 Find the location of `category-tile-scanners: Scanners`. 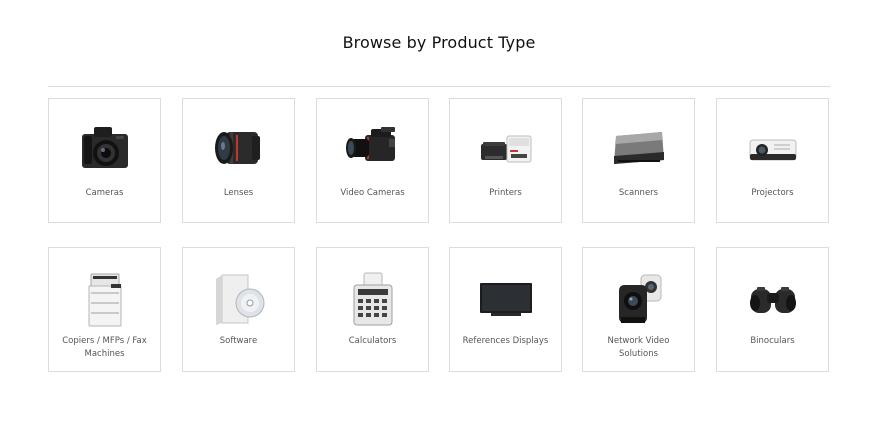

category-tile-scanners: Scanners is located at coordinates (638, 160).